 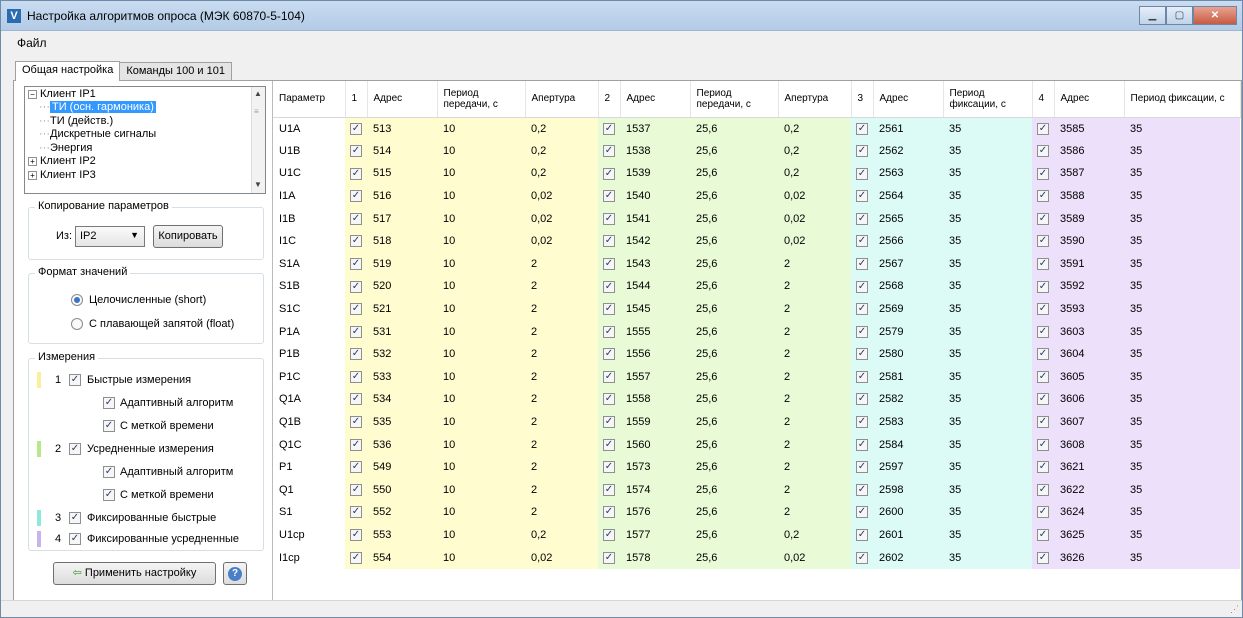 What do you see at coordinates (655, 196) in the screenshot?
I see `cell-addr2: 1540` at bounding box center [655, 196].